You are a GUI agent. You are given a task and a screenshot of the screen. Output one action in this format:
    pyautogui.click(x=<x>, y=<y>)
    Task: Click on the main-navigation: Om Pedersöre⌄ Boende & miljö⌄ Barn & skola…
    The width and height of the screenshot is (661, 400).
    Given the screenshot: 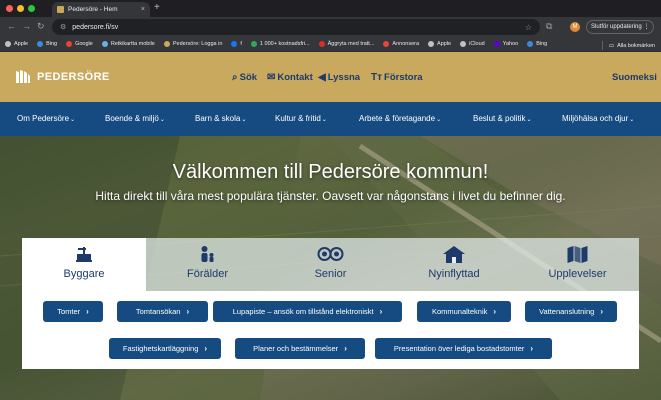 What is the action you would take?
    pyautogui.click(x=330, y=119)
    